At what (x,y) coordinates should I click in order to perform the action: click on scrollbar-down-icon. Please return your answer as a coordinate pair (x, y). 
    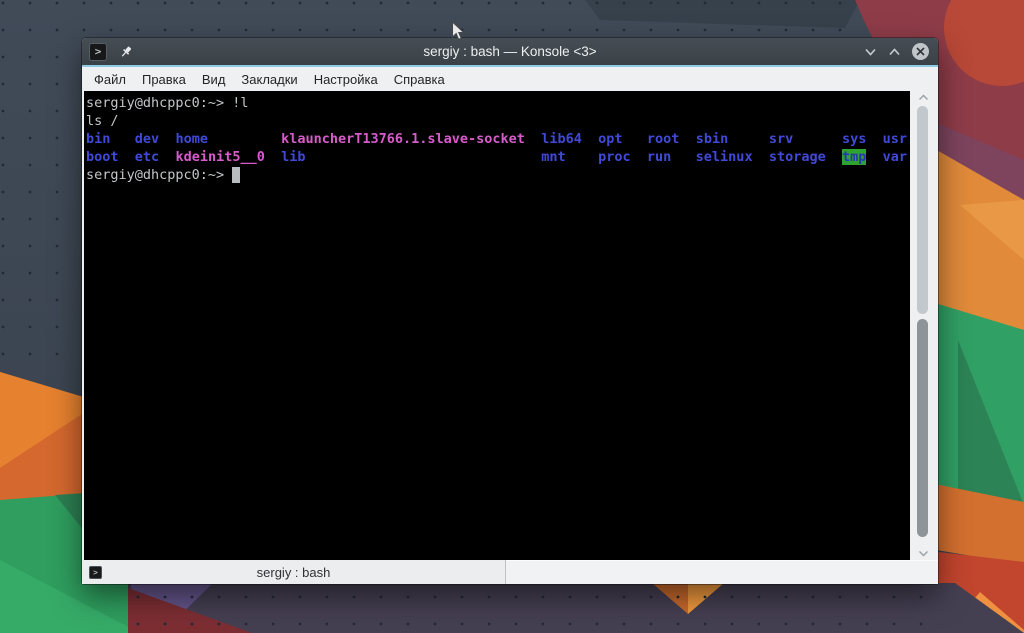
    Looking at the image, I should click on (923, 553).